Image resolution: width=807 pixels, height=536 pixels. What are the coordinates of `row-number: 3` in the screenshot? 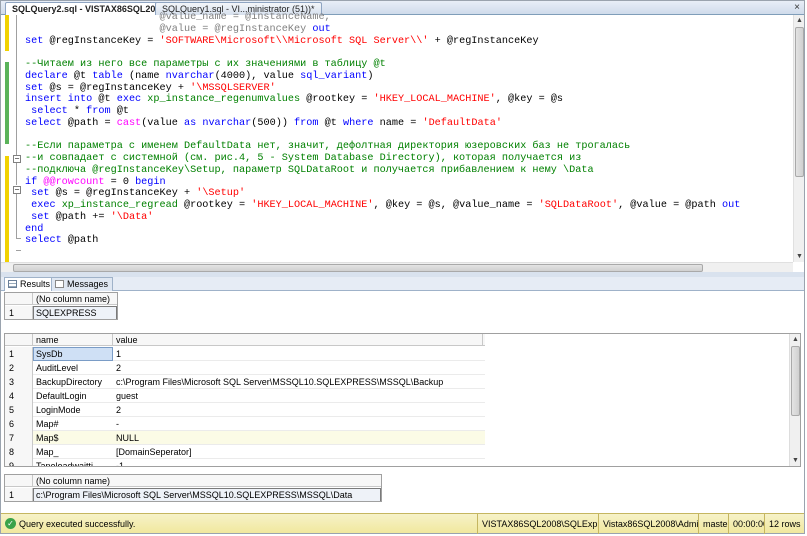 It's located at (19, 382).